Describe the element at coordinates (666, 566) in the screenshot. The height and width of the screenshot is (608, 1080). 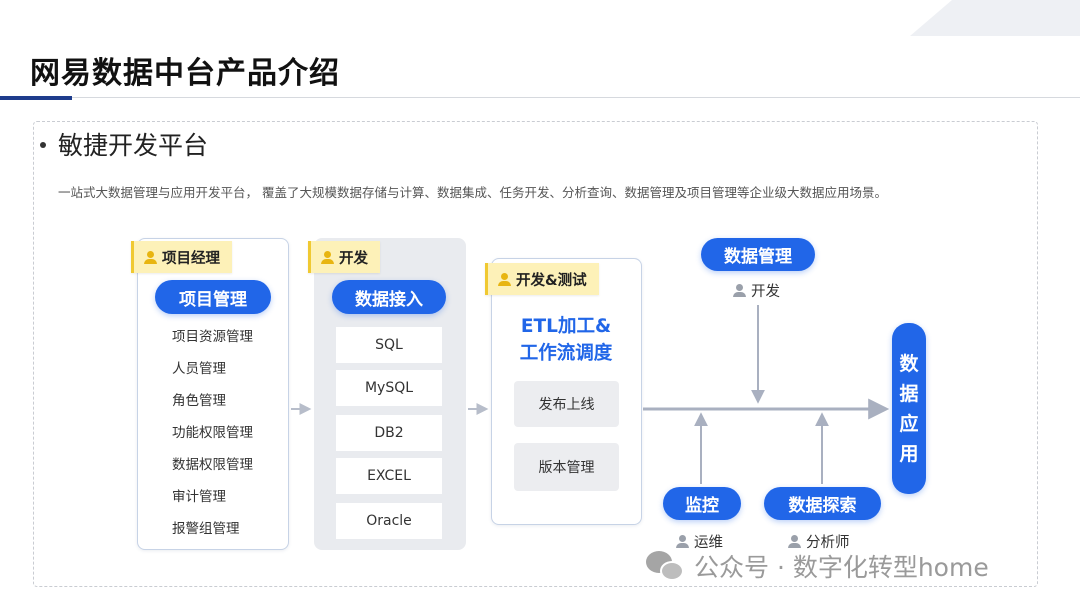
I see `wechat-icon` at that location.